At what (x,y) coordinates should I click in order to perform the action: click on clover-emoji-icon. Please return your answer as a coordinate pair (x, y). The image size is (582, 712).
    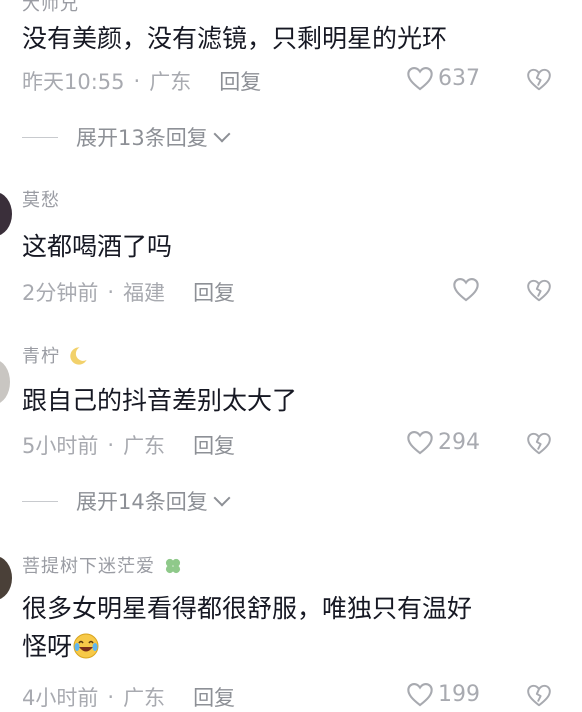
    Looking at the image, I should click on (172, 566).